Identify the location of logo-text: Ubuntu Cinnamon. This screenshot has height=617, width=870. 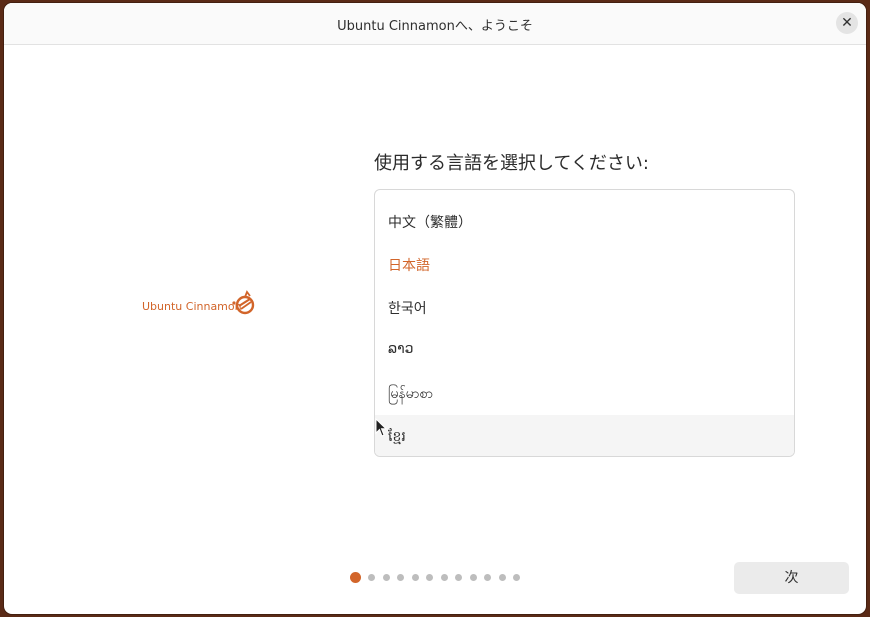
(192, 306).